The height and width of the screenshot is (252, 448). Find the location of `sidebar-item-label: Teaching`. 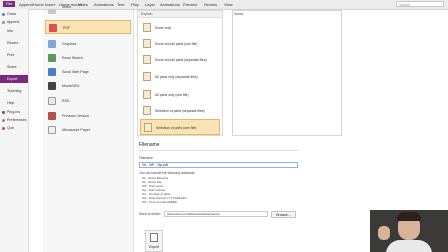

sidebar-item-label: Teaching is located at coordinates (14, 91).